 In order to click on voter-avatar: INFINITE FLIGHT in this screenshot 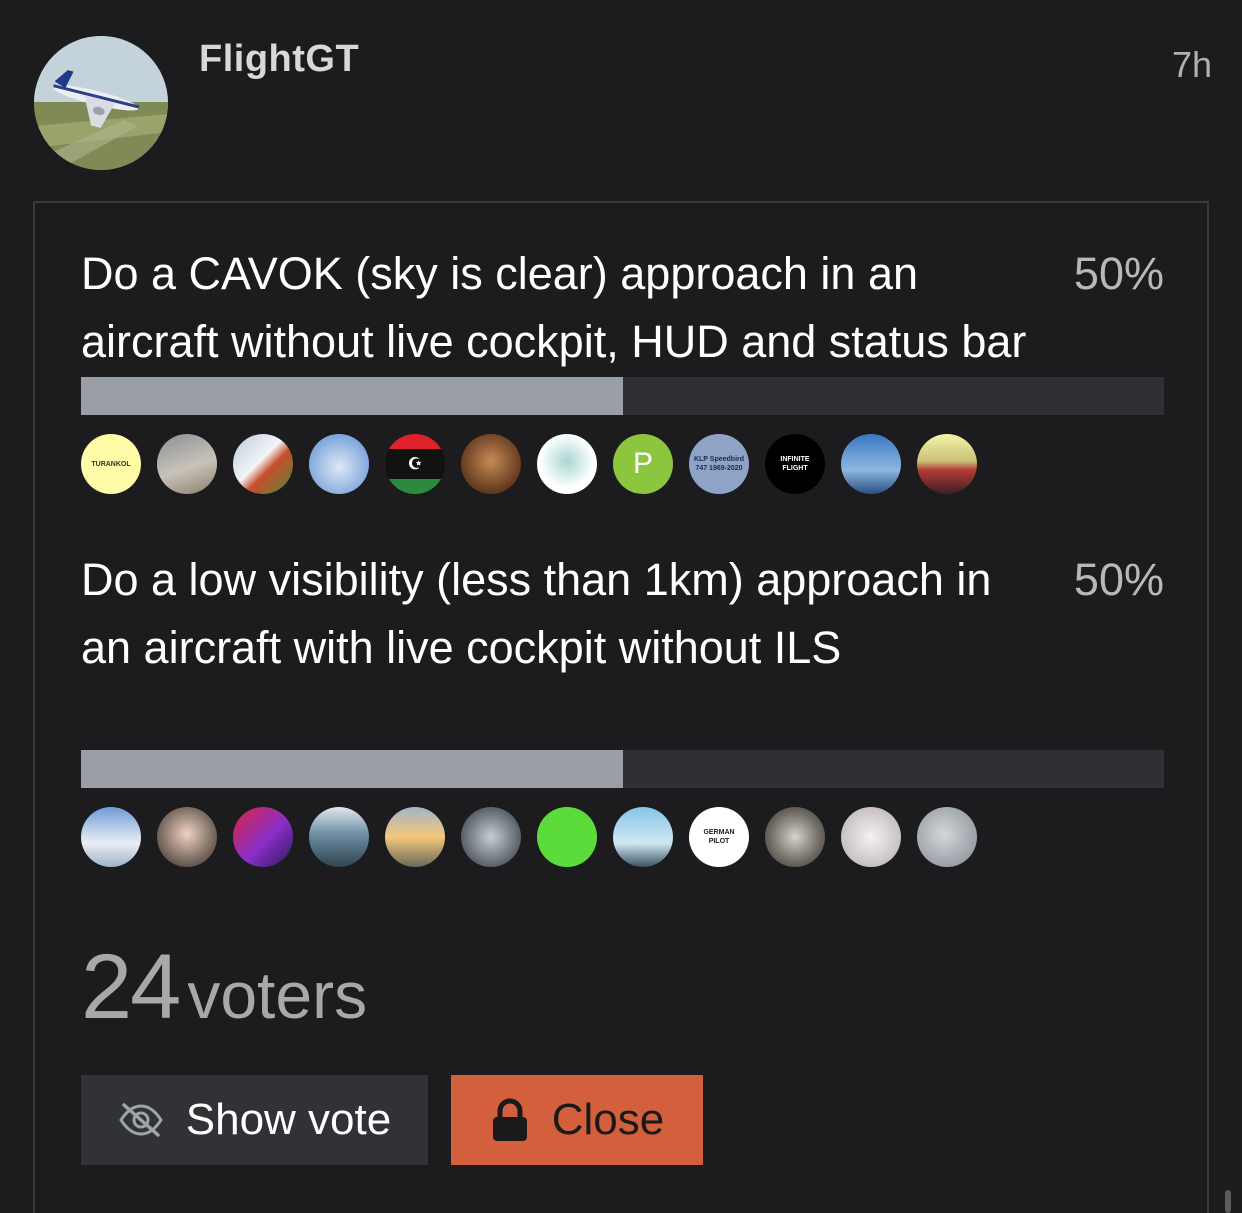, I will do `click(795, 464)`.